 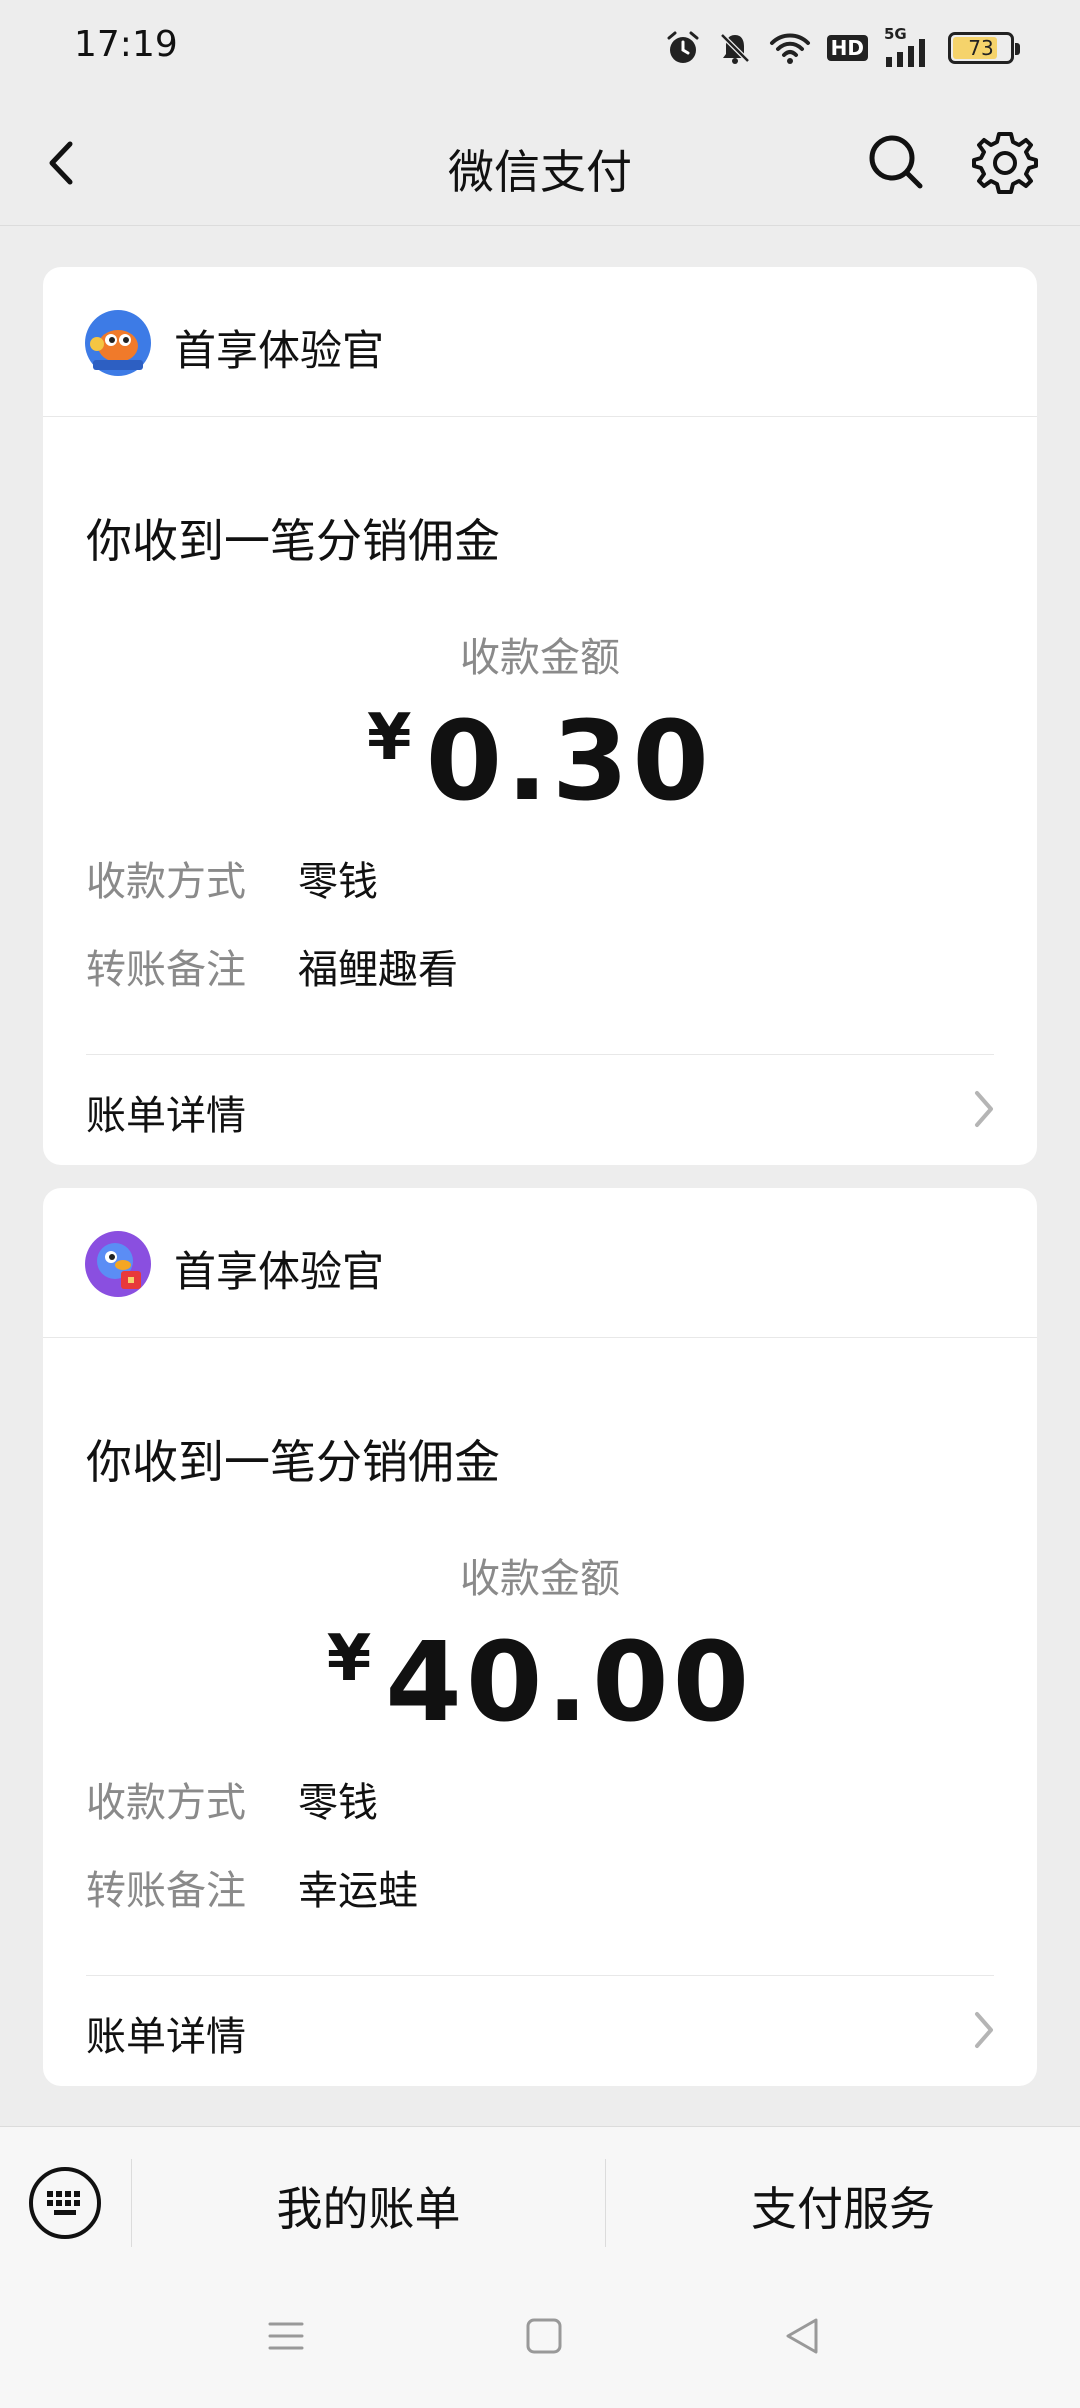 I want to click on hd-badge: HD, so click(x=847, y=48).